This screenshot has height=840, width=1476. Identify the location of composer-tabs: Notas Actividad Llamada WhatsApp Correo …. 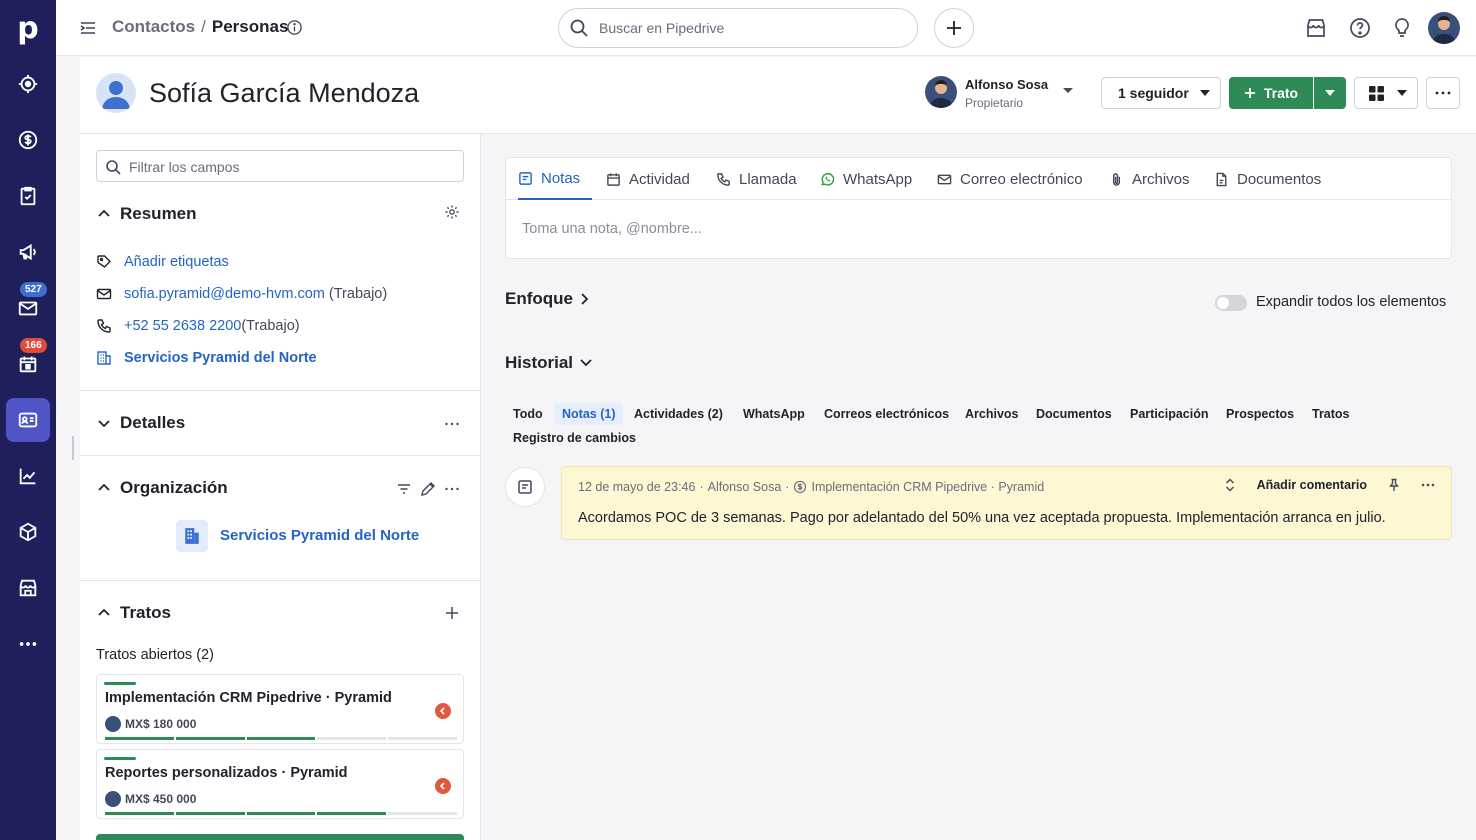
(978, 179).